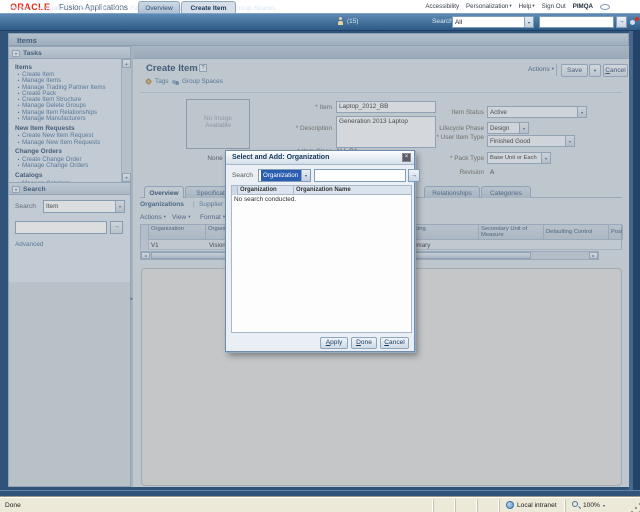  Describe the element at coordinates (266, 190) in the screenshot. I see `dialog-col-organization: Organization` at that location.